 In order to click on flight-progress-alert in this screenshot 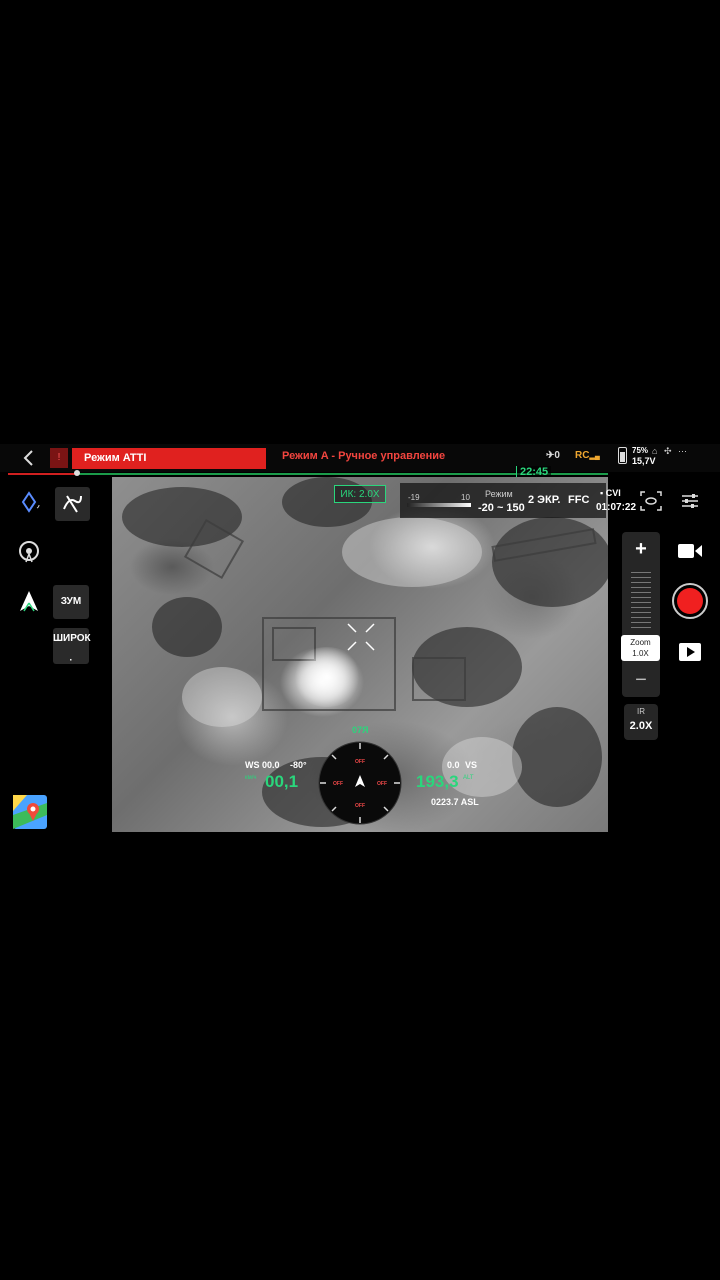, I will do `click(43, 474)`.